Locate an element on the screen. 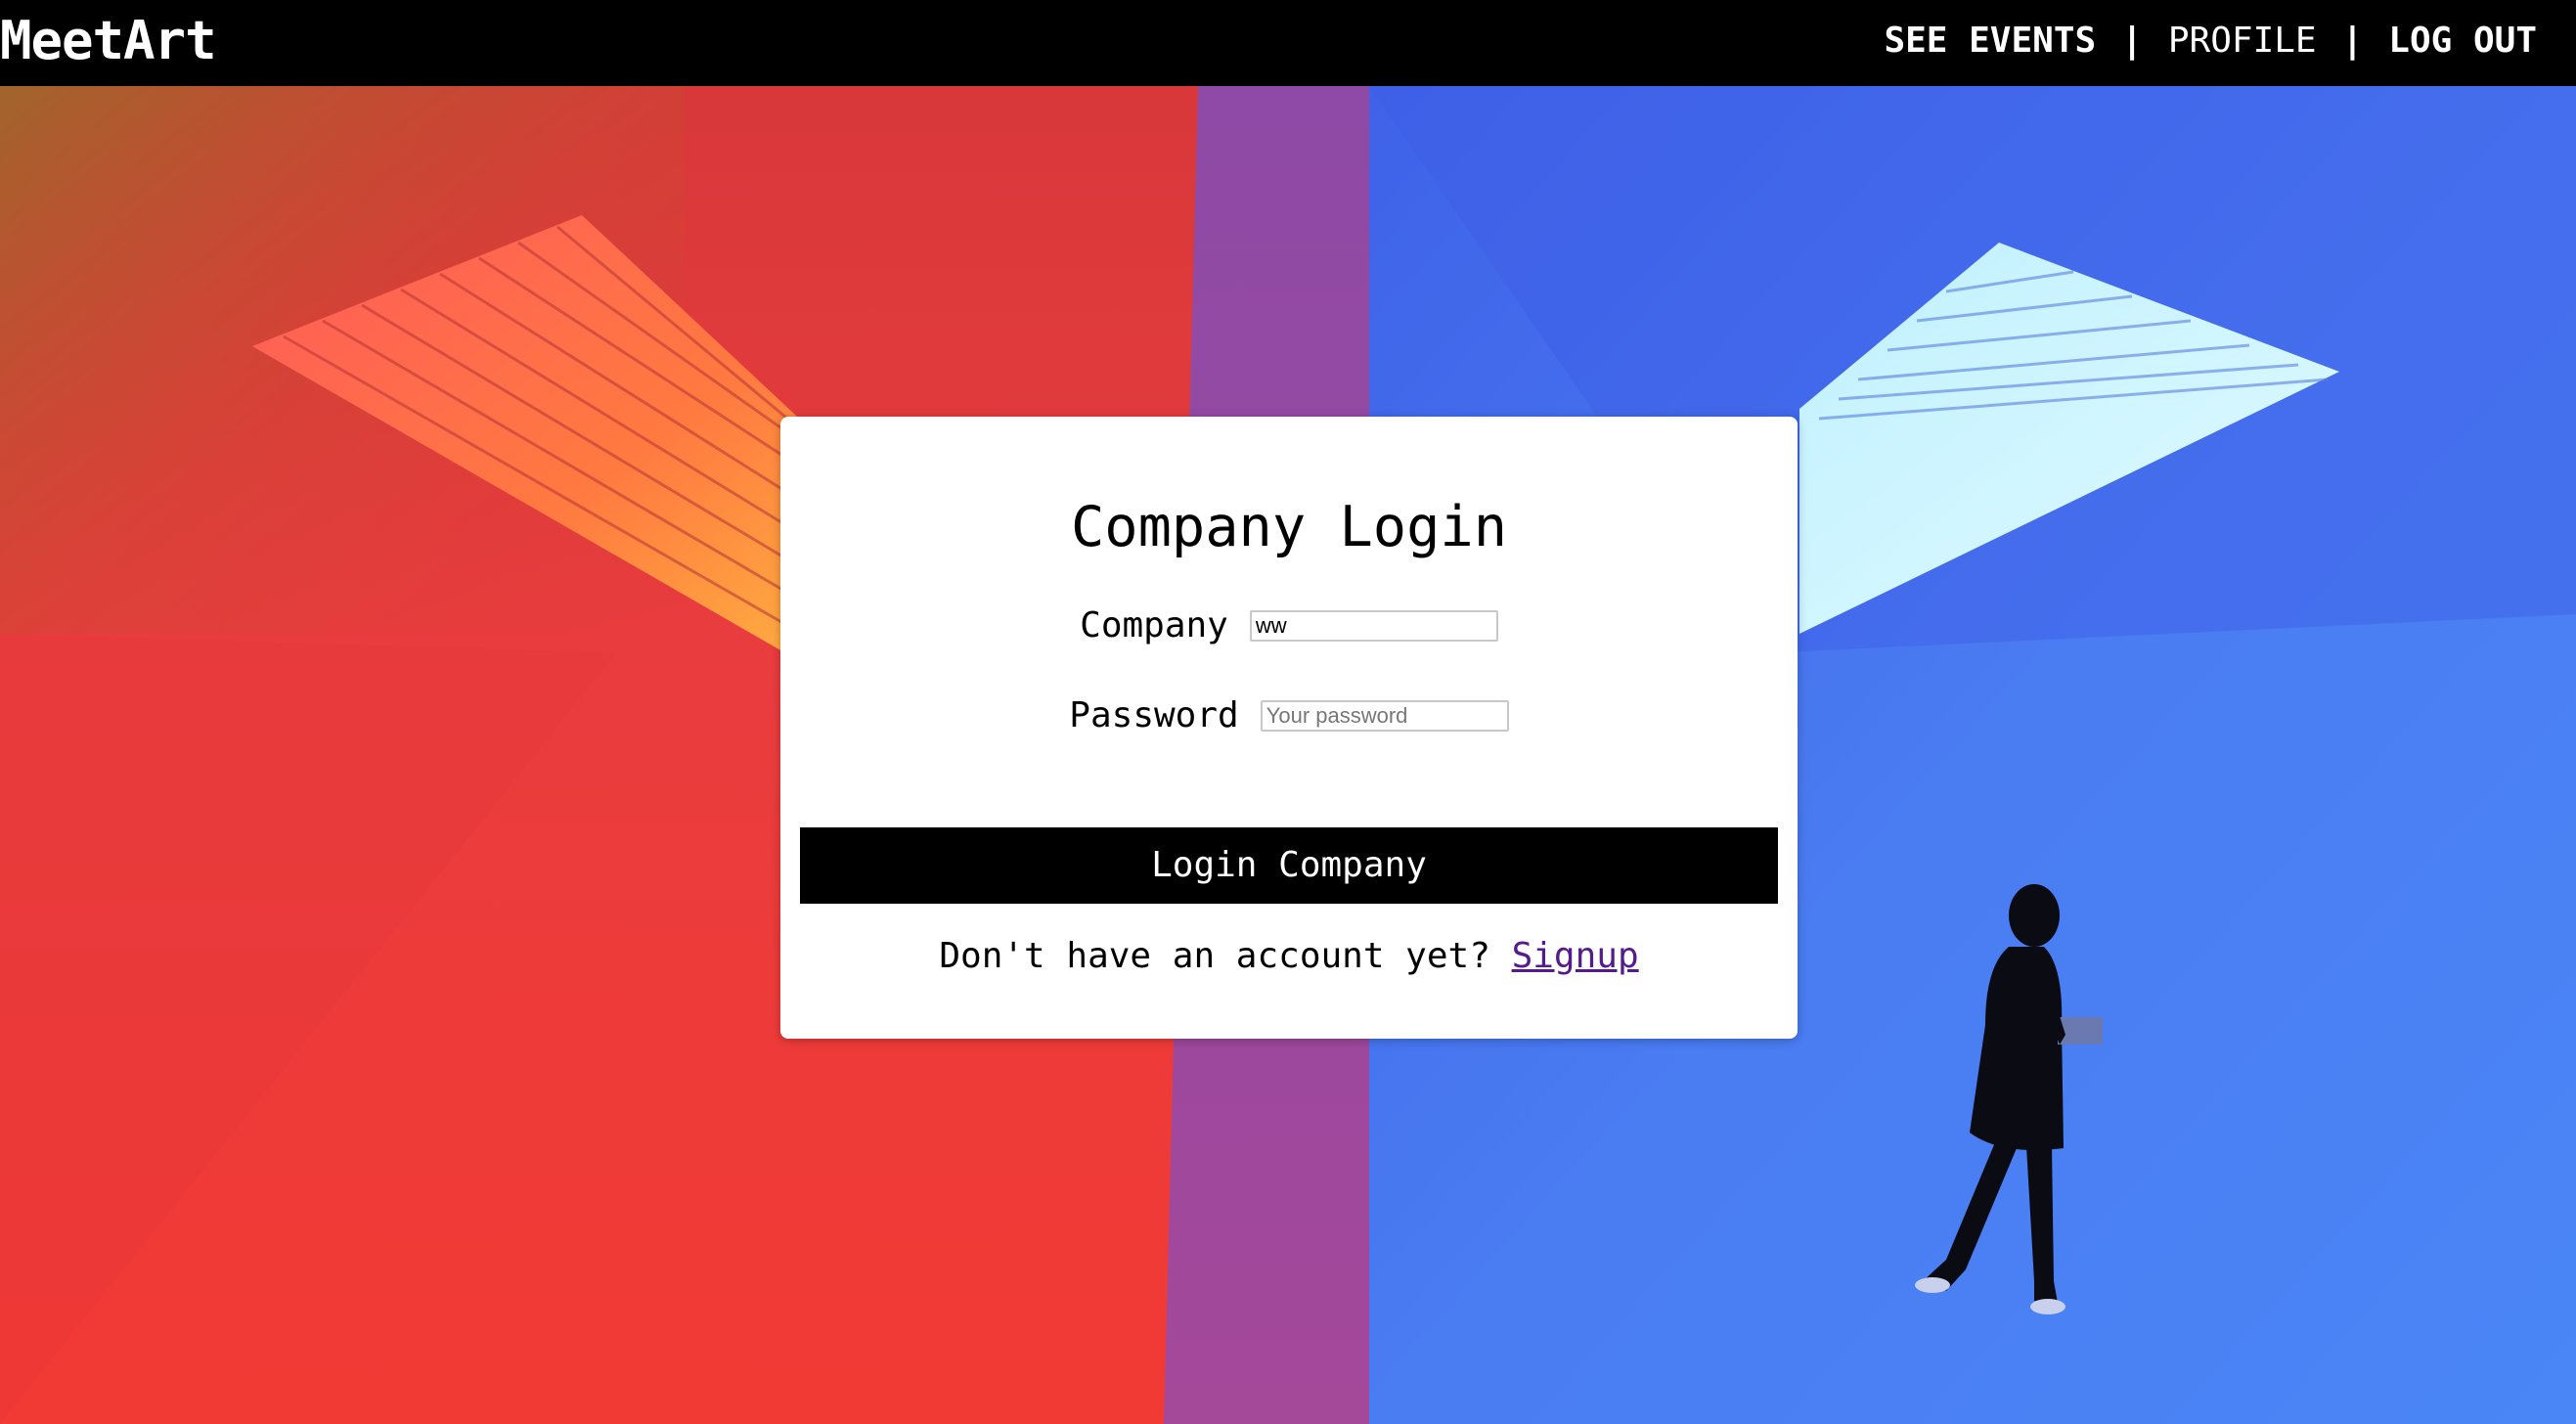 This screenshot has width=2576, height=1424. password-row: Password is located at coordinates (1289, 715).